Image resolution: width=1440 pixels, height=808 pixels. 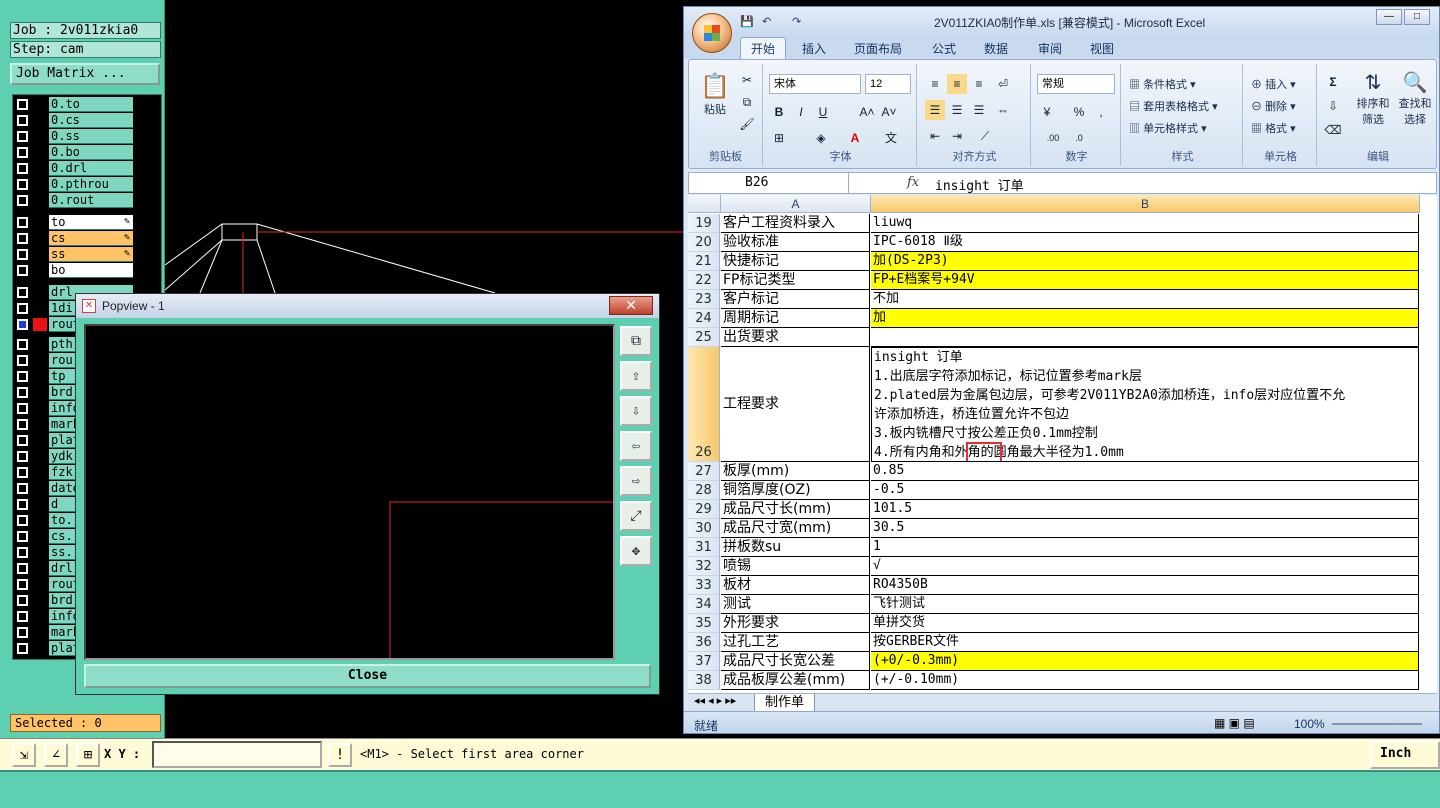 What do you see at coordinates (1145, 280) in the screenshot?
I see `cell-b: FP+E档案号+94V` at bounding box center [1145, 280].